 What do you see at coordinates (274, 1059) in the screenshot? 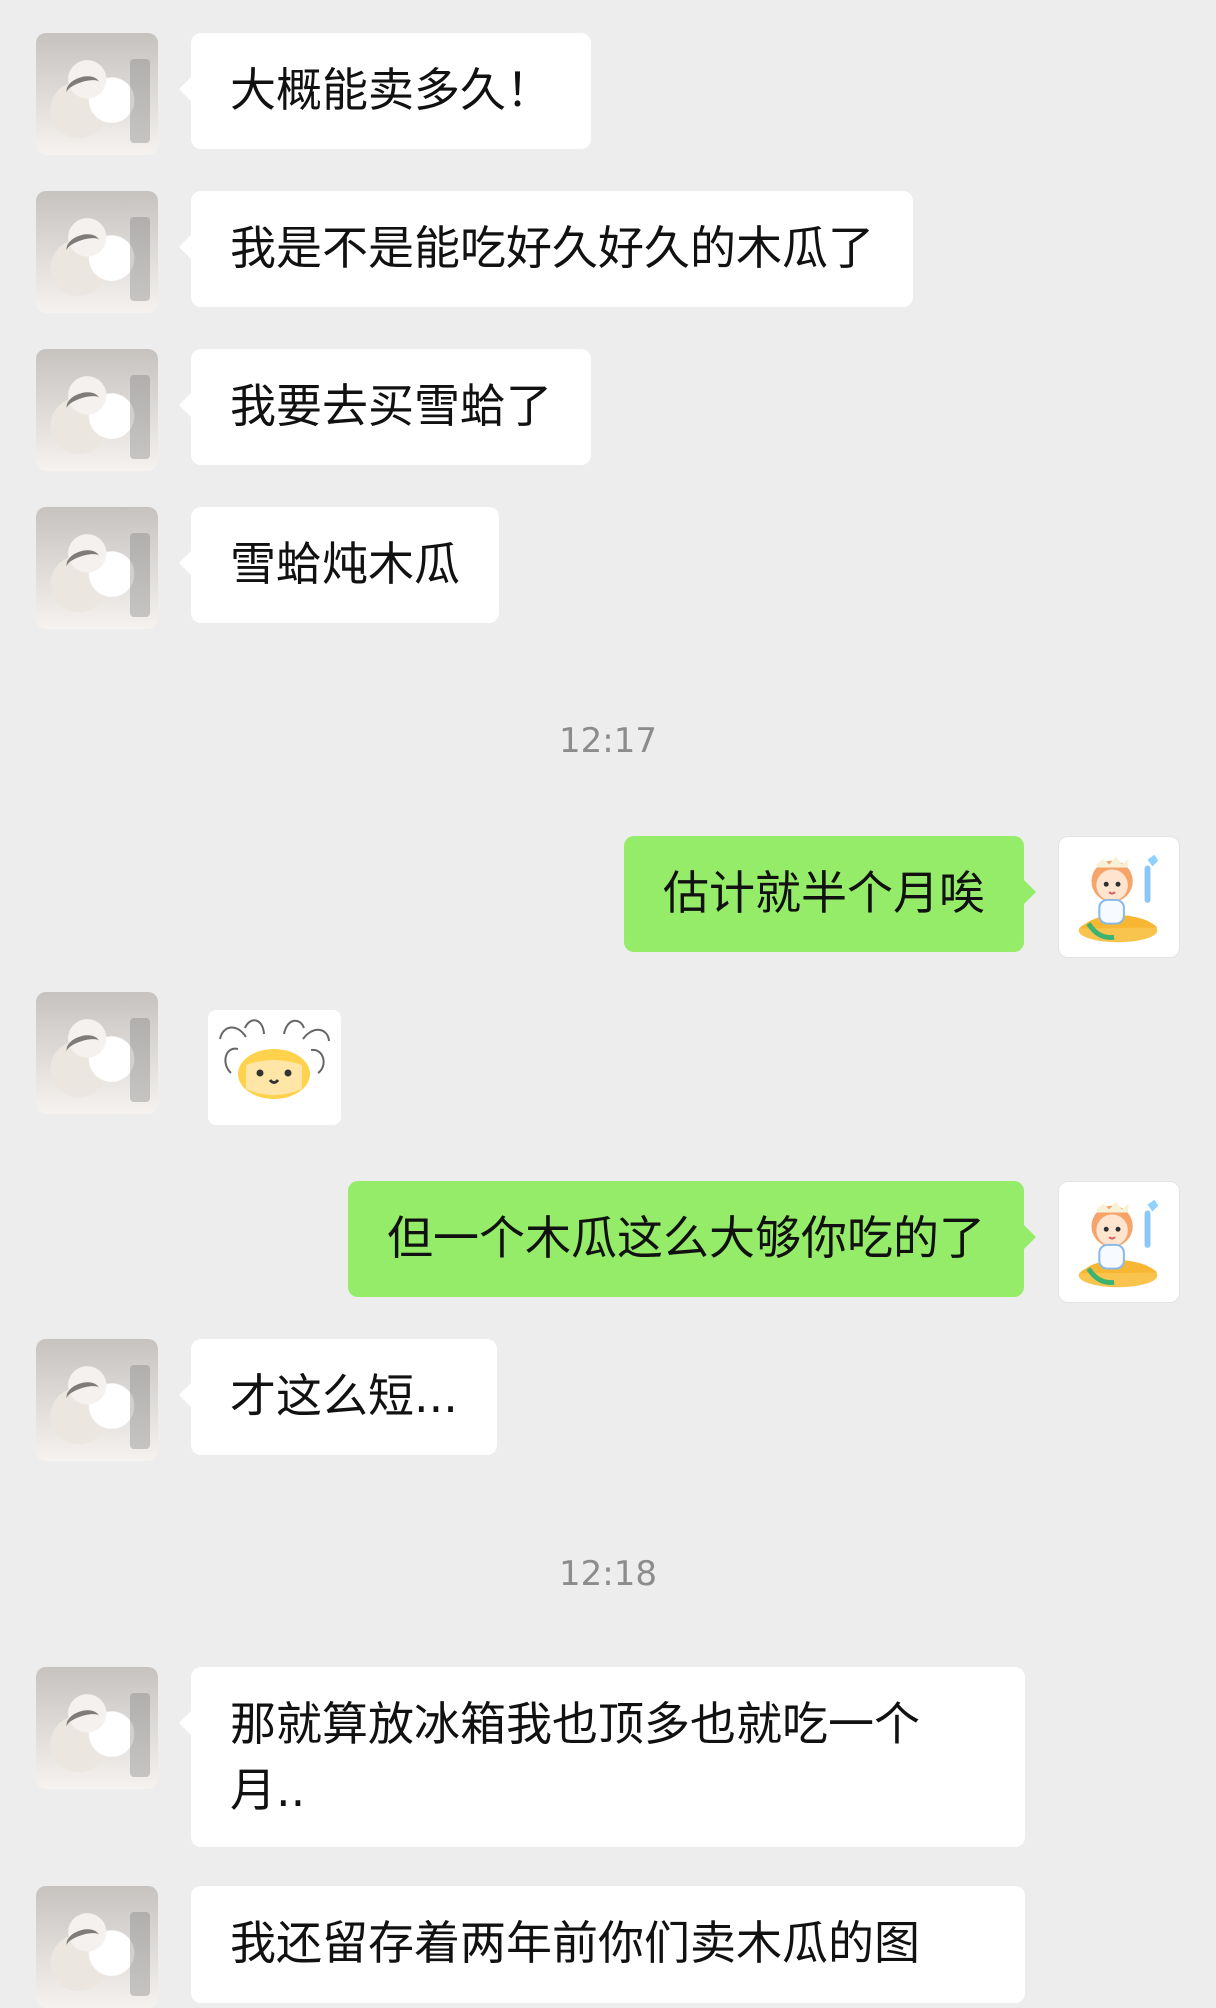
I see `spider-fox-sticker-icon` at bounding box center [274, 1059].